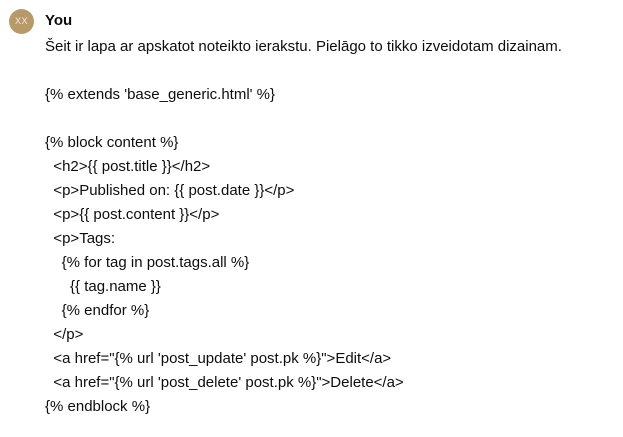 This screenshot has width=623, height=437. What do you see at coordinates (112, 142) in the screenshot?
I see `message-line: {% block content %}` at bounding box center [112, 142].